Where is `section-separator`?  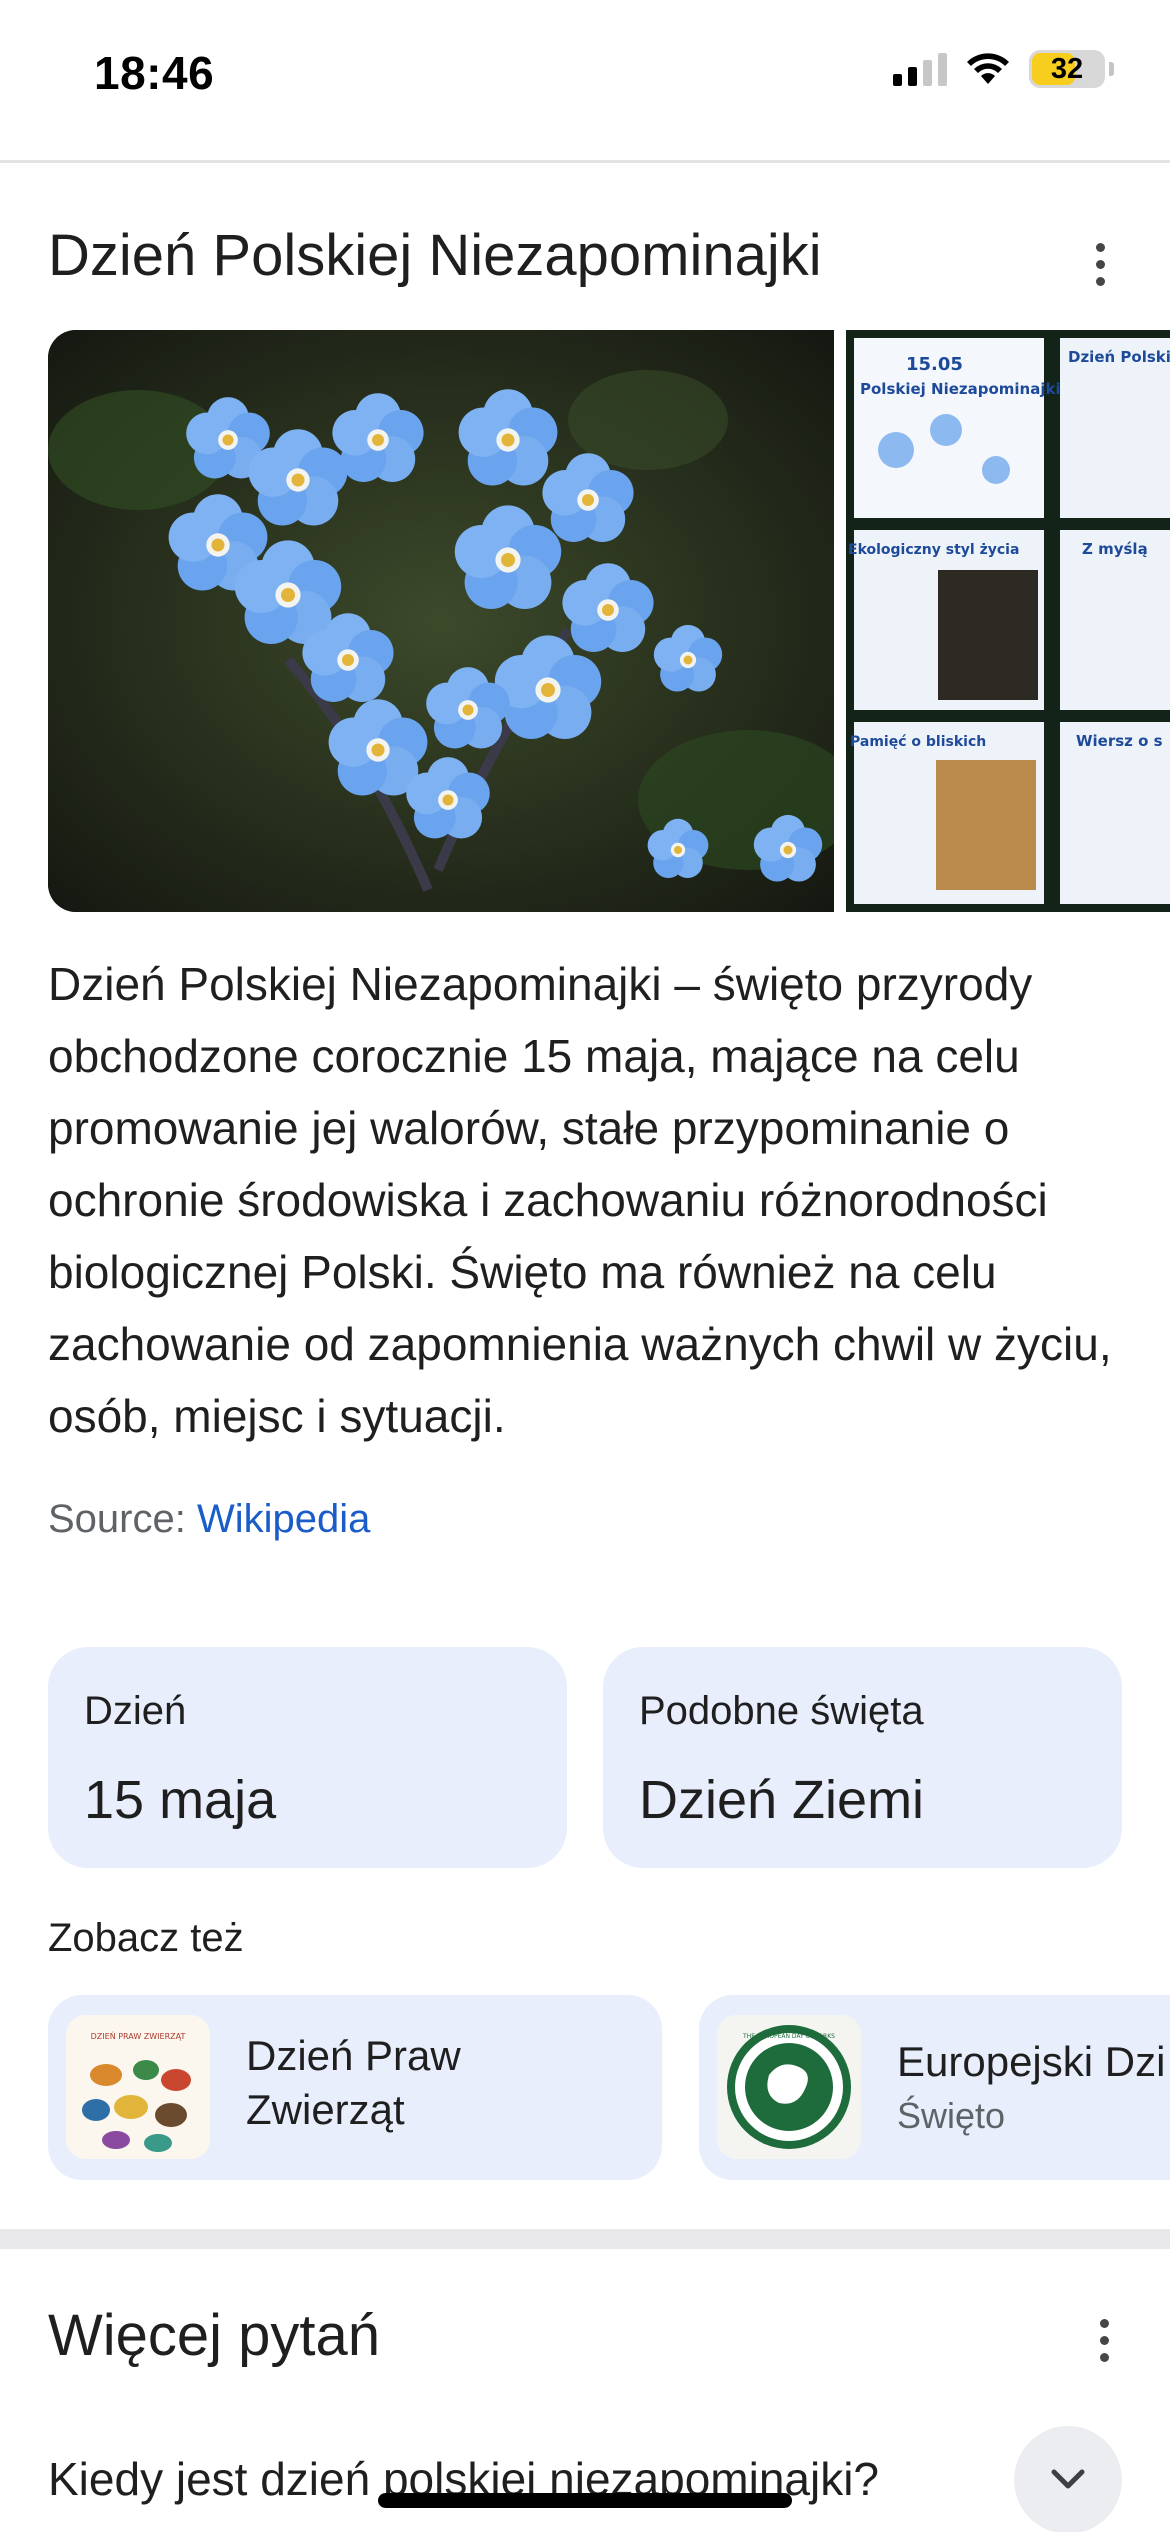 section-separator is located at coordinates (585, 2239).